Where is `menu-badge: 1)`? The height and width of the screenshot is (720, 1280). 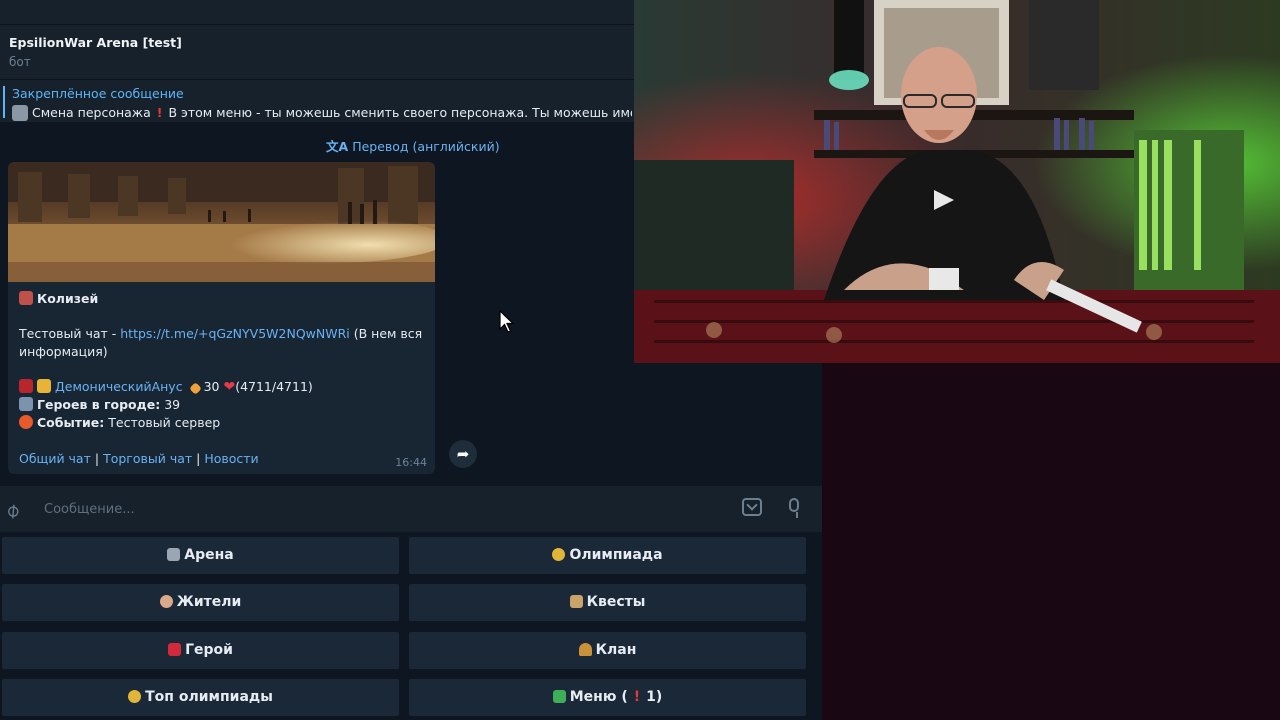
menu-badge: 1) is located at coordinates (654, 697).